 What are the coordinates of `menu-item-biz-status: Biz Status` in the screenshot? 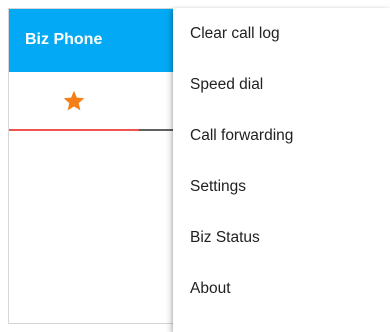 It's located at (281, 237).